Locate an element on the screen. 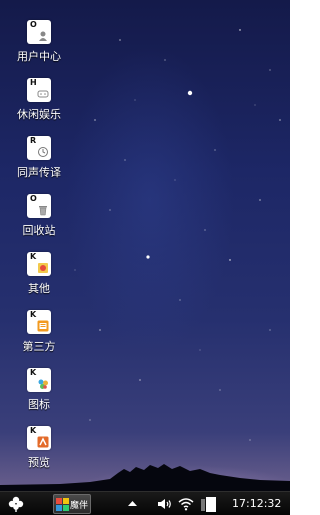 The image size is (320, 515). desktop-icon-other: K 其他 is located at coordinates (39, 278).